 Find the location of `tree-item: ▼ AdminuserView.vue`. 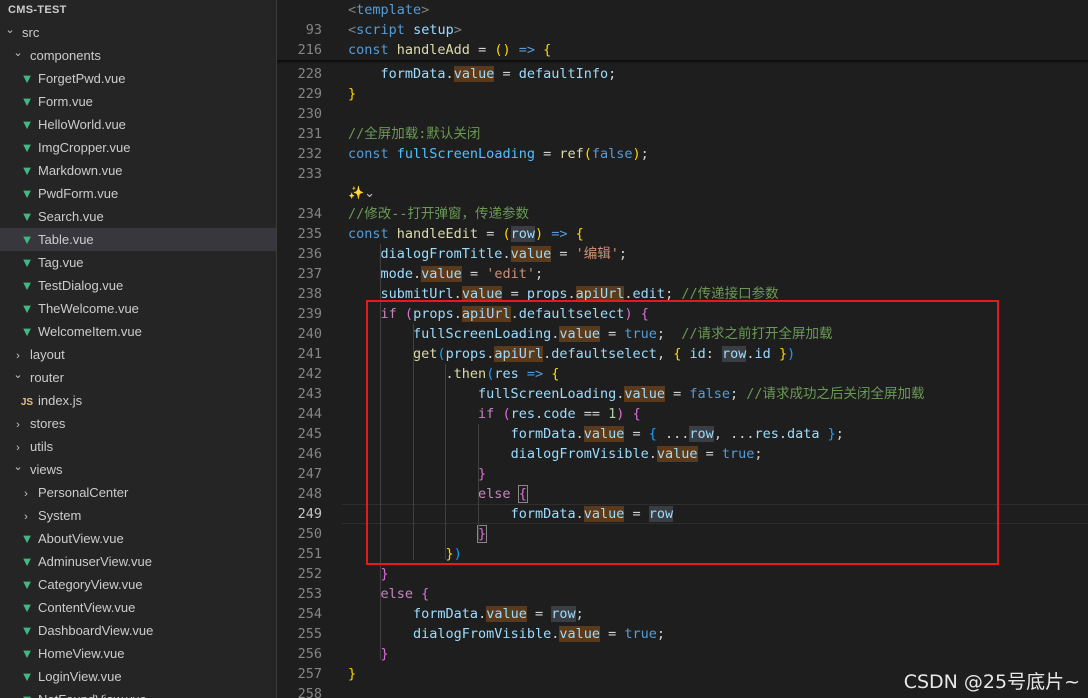

tree-item: ▼ AdminuserView.vue is located at coordinates (138, 561).